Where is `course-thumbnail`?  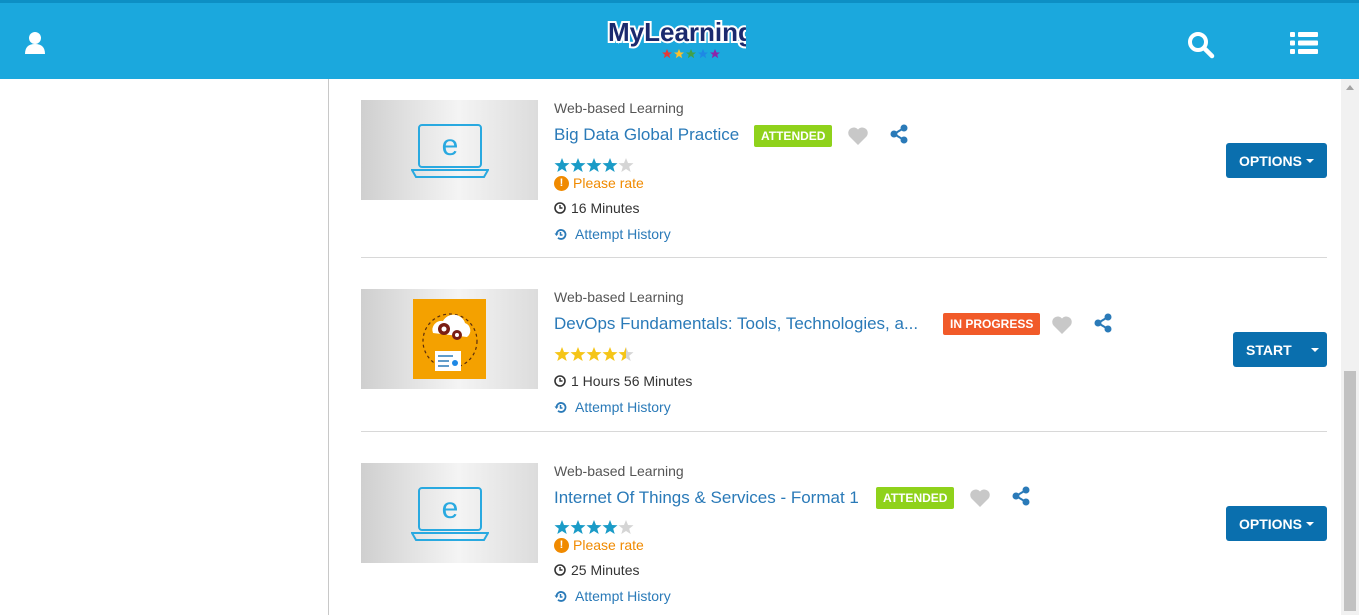 course-thumbnail is located at coordinates (449, 339).